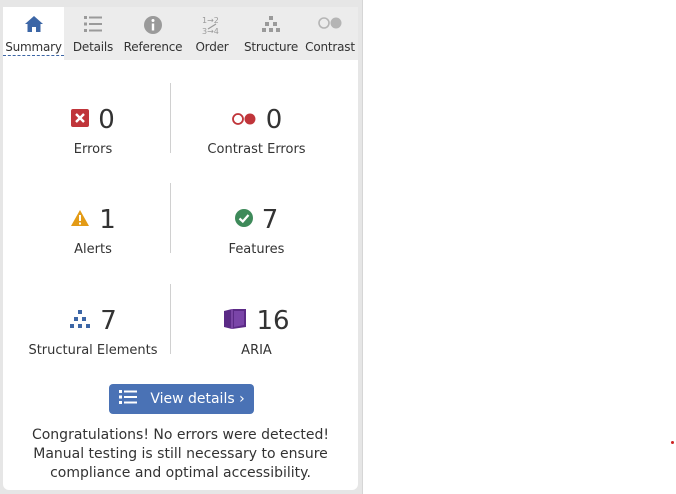 The height and width of the screenshot is (494, 676). What do you see at coordinates (106, 120) in the screenshot?
I see `errors-count: 0` at bounding box center [106, 120].